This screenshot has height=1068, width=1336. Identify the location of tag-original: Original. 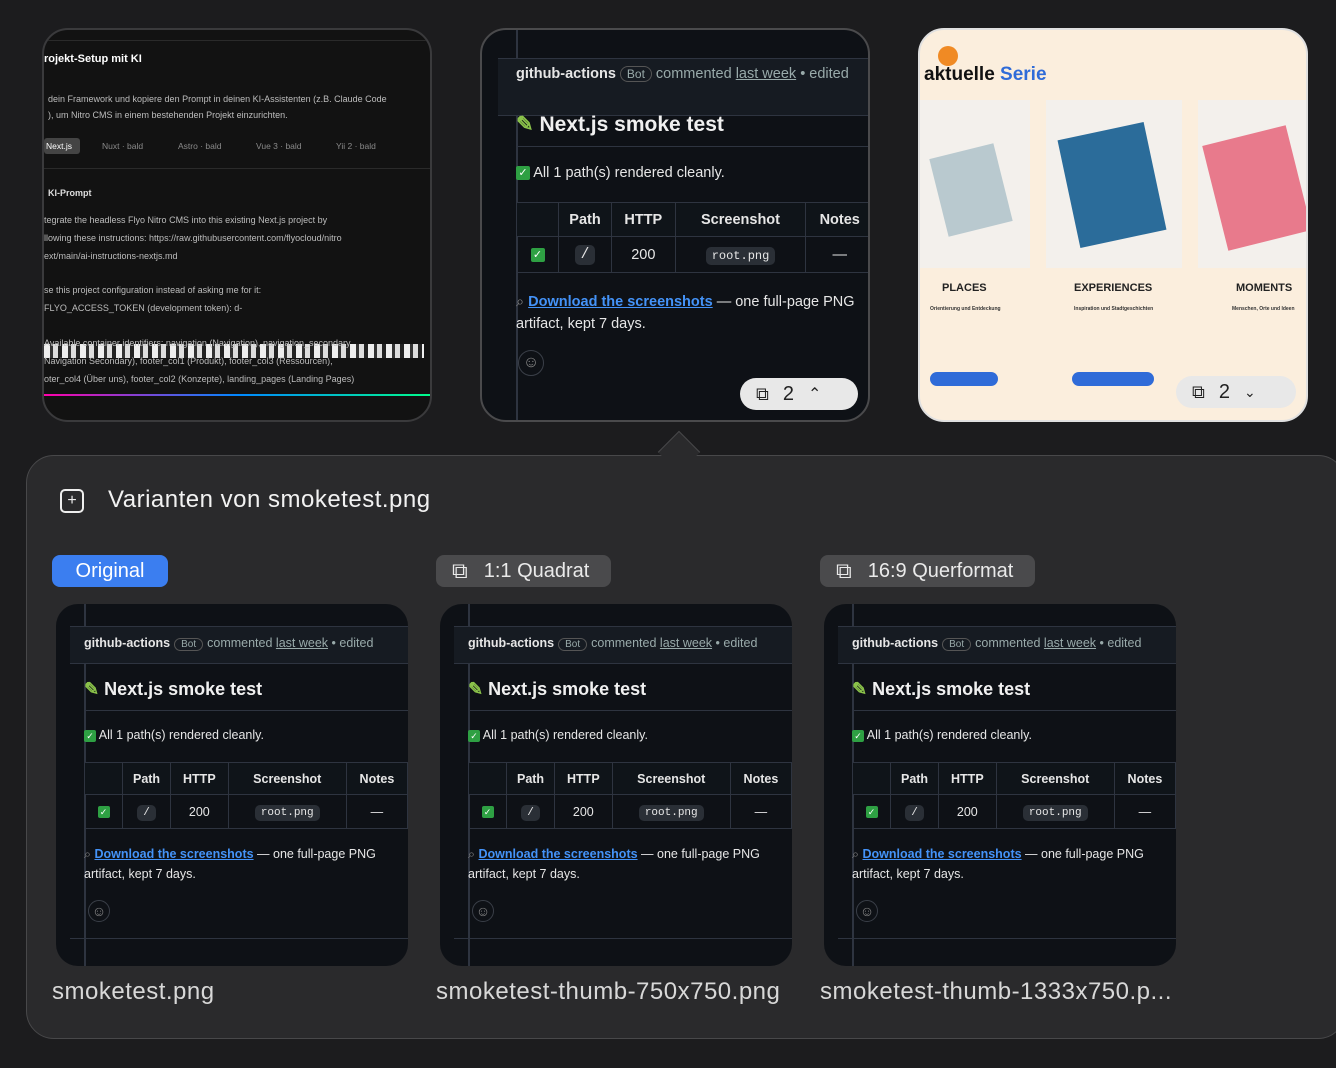
(110, 571).